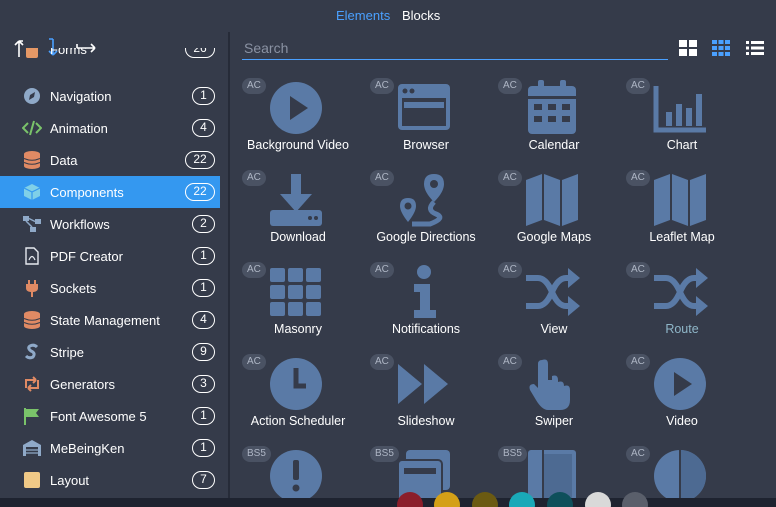 Image resolution: width=776 pixels, height=507 pixels. Describe the element at coordinates (110, 288) in the screenshot. I see `sidebar-item-sockets: Sockets 1` at that location.